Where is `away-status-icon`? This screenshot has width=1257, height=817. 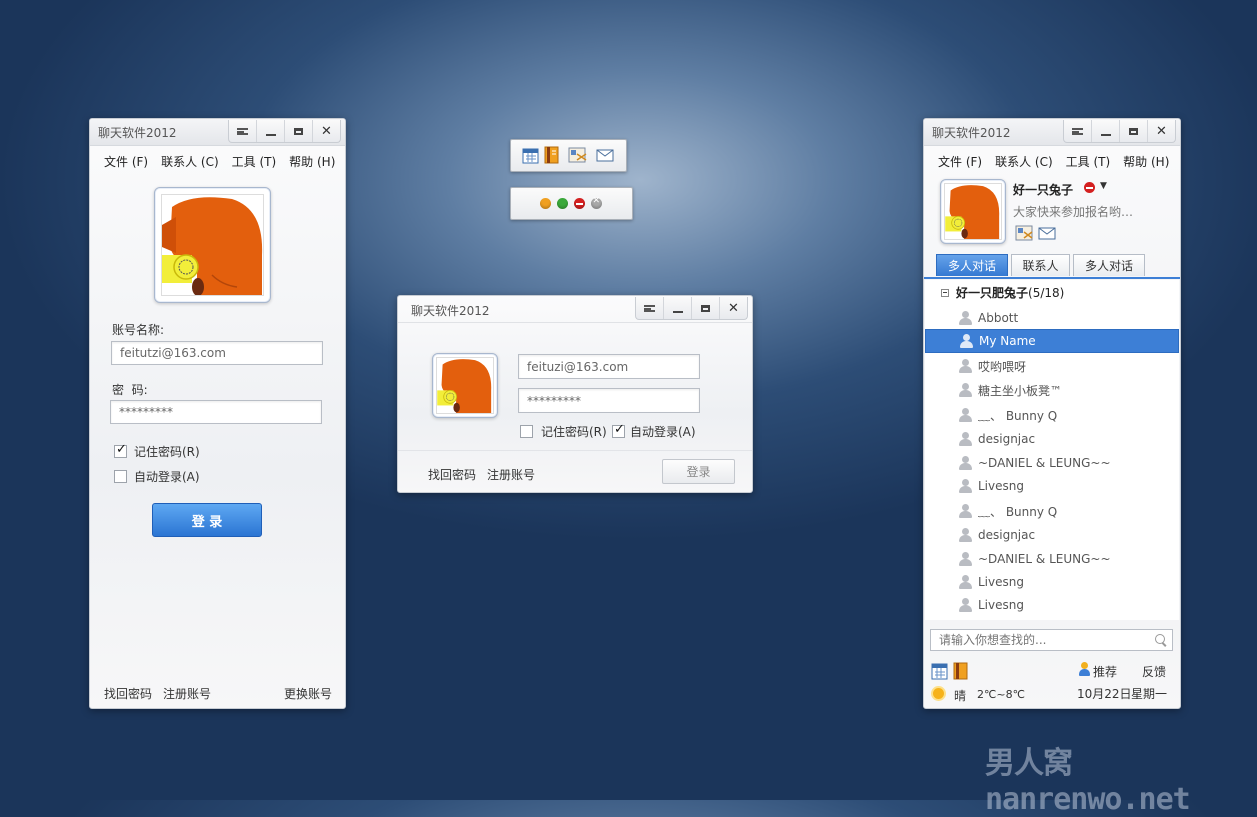
away-status-icon is located at coordinates (545, 203).